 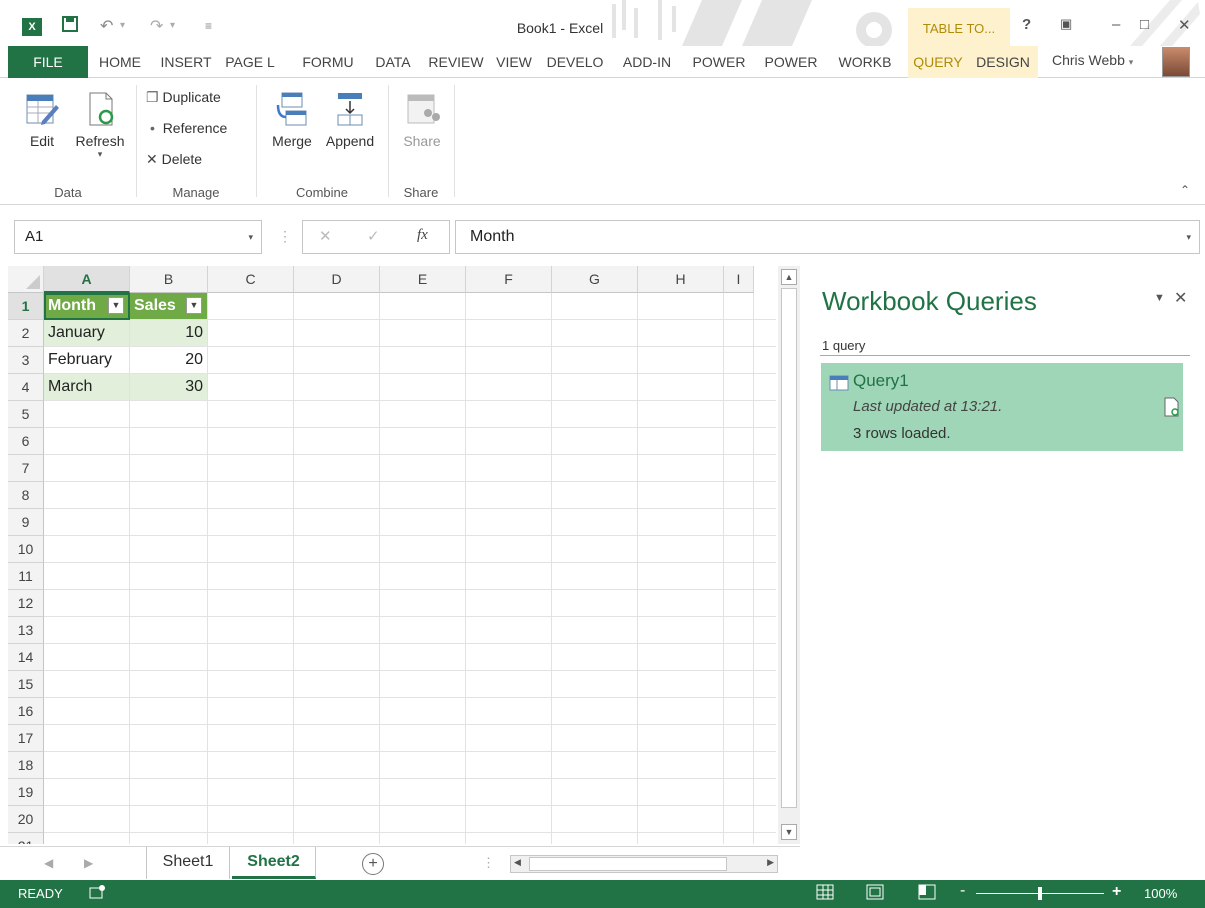 I want to click on tab-view: VIEW, so click(x=514, y=62).